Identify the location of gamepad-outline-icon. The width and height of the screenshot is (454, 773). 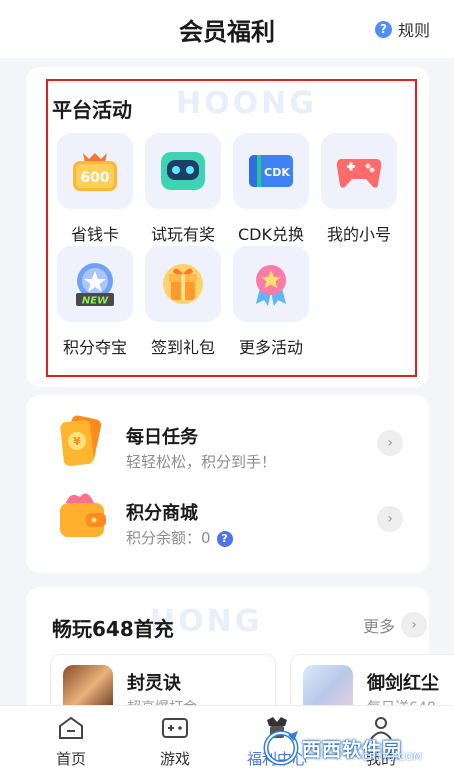
(175, 728).